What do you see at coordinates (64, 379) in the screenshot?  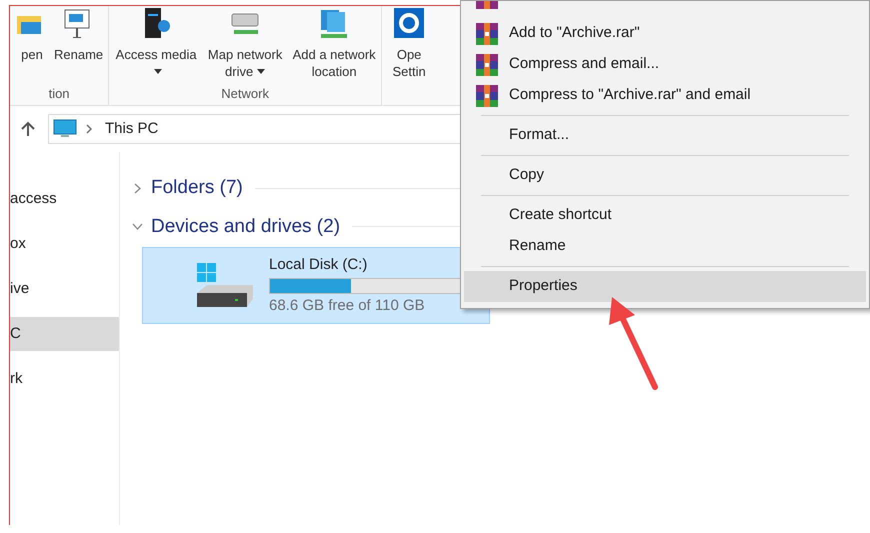 I see `sidebar-item: rk` at bounding box center [64, 379].